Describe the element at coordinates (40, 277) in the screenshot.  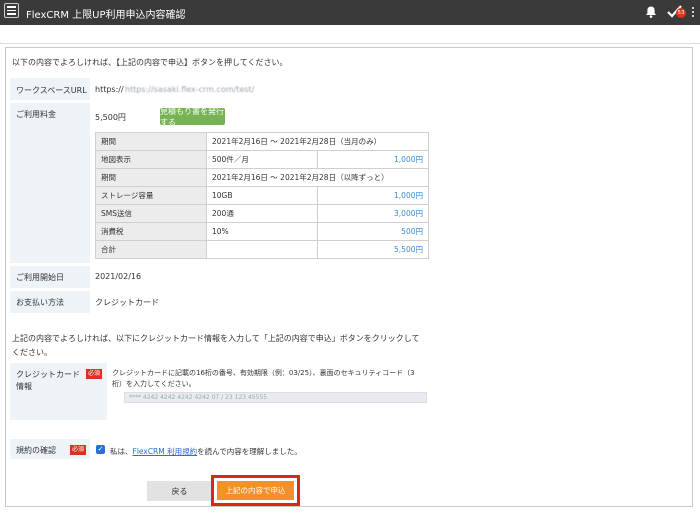
I see `start-date-label: ご利用開始日` at that location.